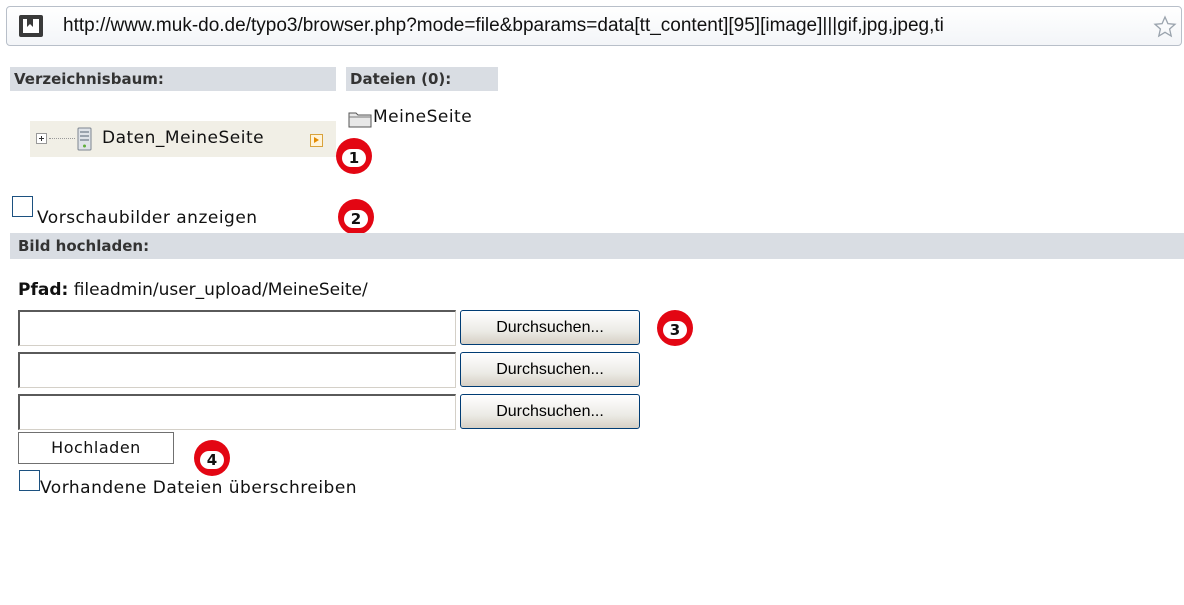  Describe the element at coordinates (675, 328) in the screenshot. I see `annotation-marker-3: 3` at that location.